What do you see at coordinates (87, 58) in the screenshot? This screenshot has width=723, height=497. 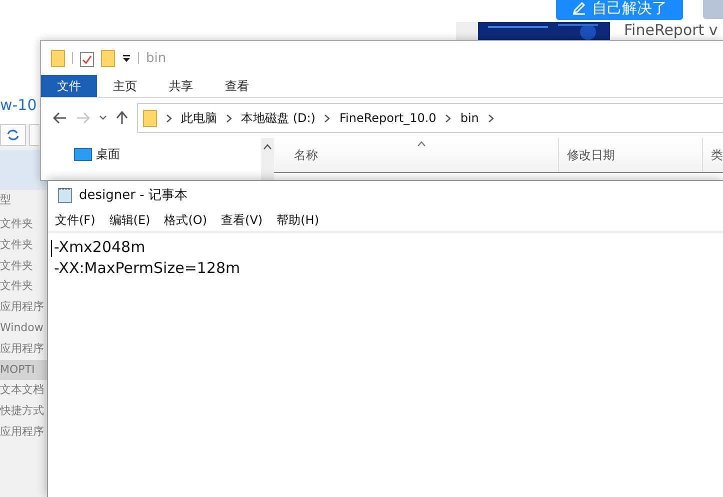 I see `checklist-icon` at bounding box center [87, 58].